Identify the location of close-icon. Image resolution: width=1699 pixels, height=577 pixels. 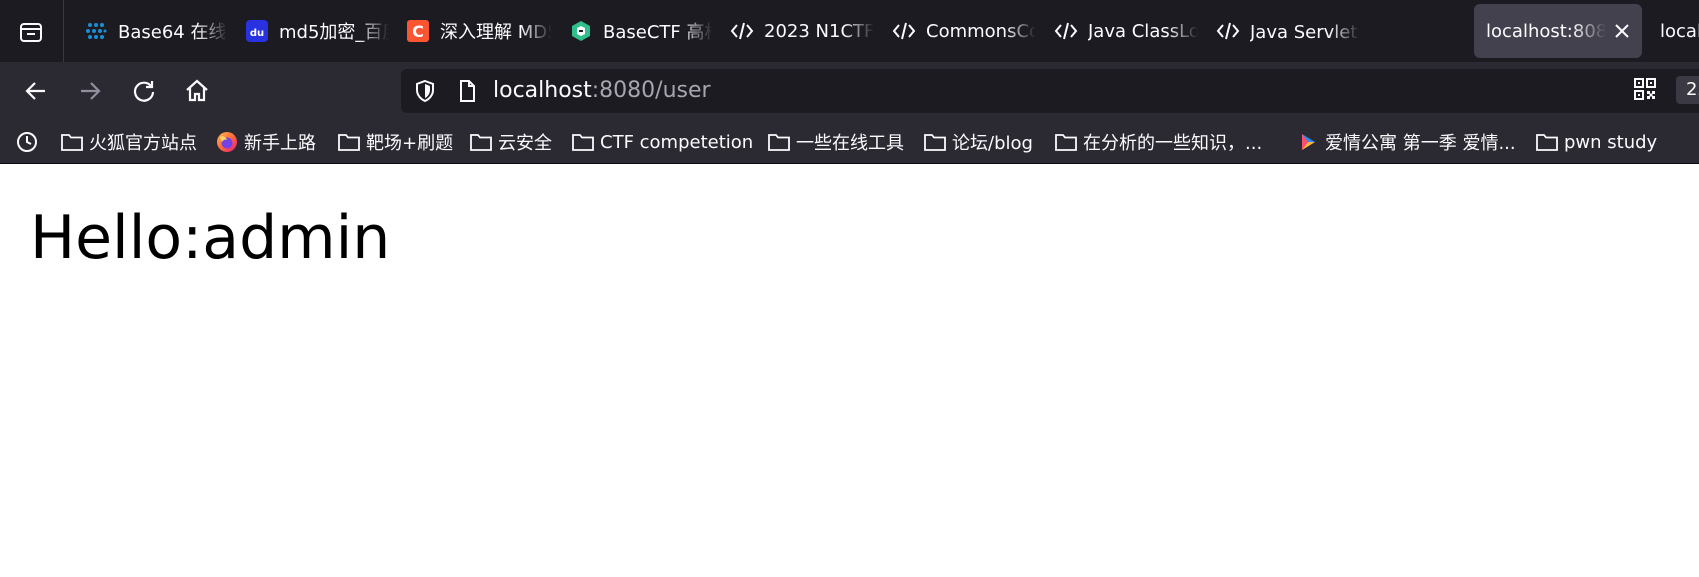
(1622, 31).